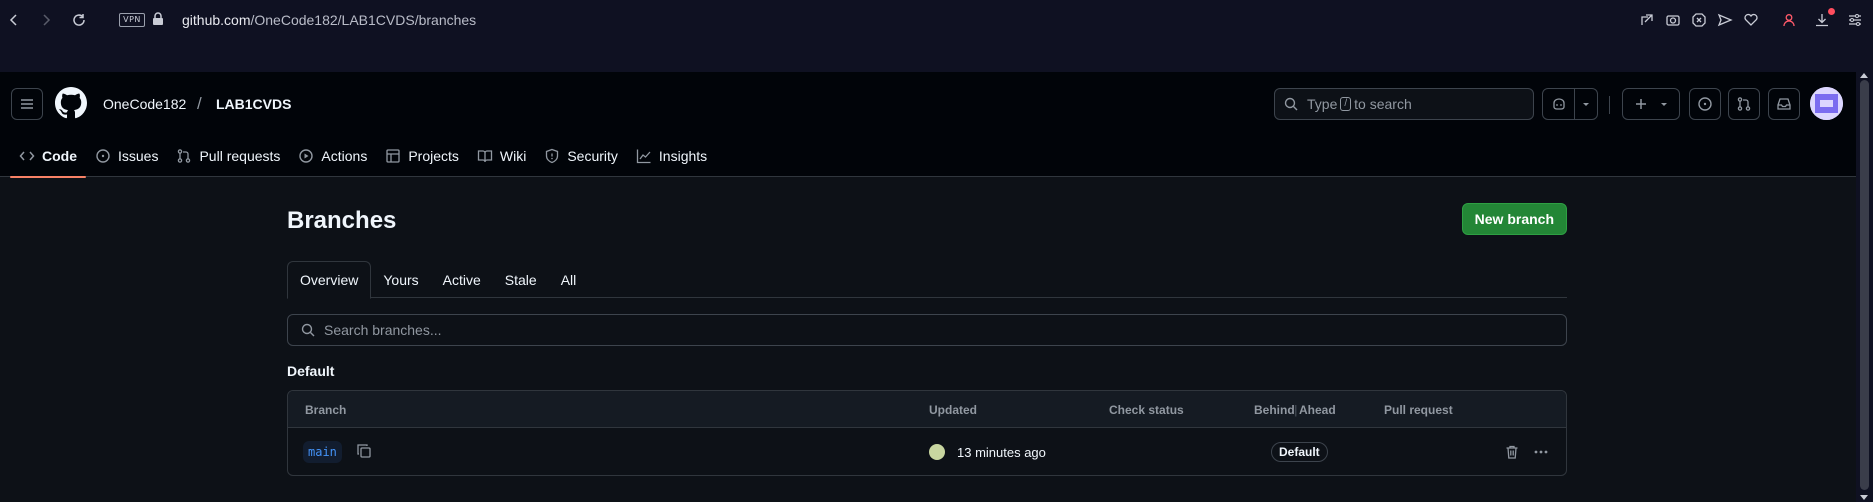  What do you see at coordinates (393, 156) in the screenshot?
I see `table-icon` at bounding box center [393, 156].